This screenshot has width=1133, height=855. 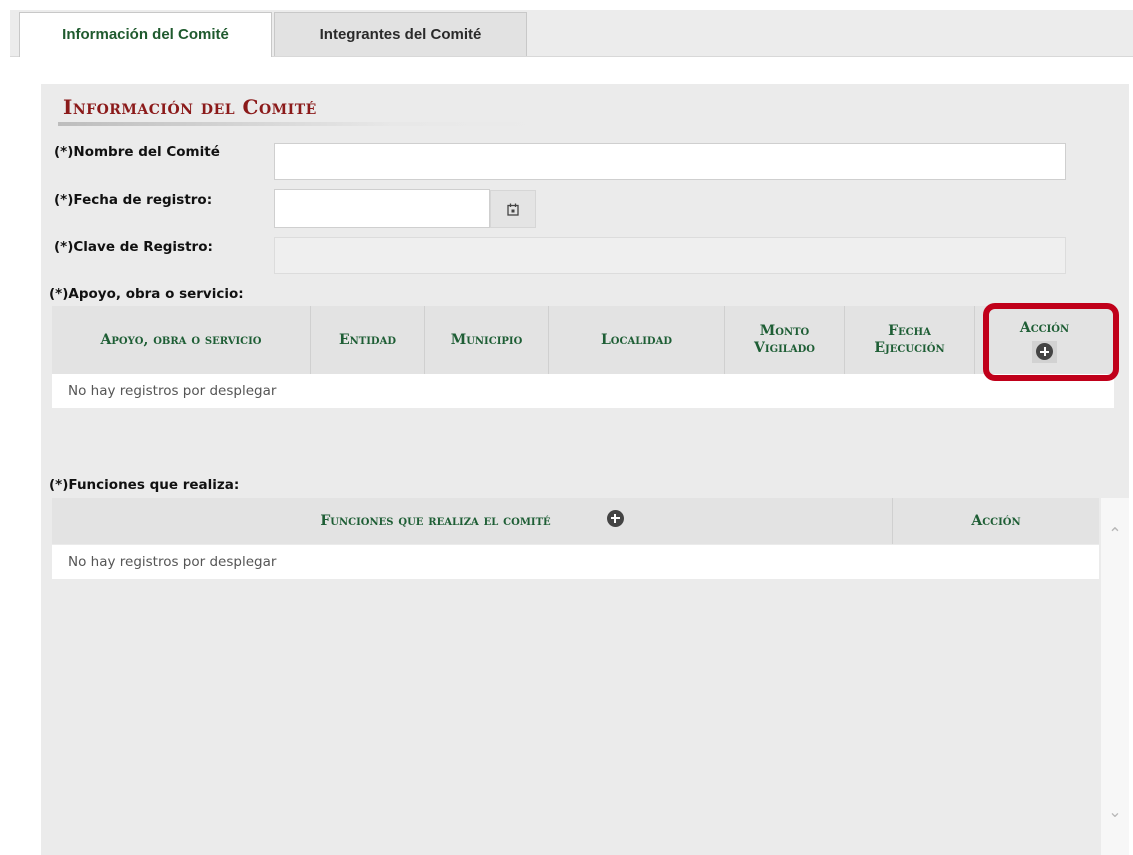 I want to click on tab-integrantes-comite: Integrantes del Comité, so click(x=400, y=34).